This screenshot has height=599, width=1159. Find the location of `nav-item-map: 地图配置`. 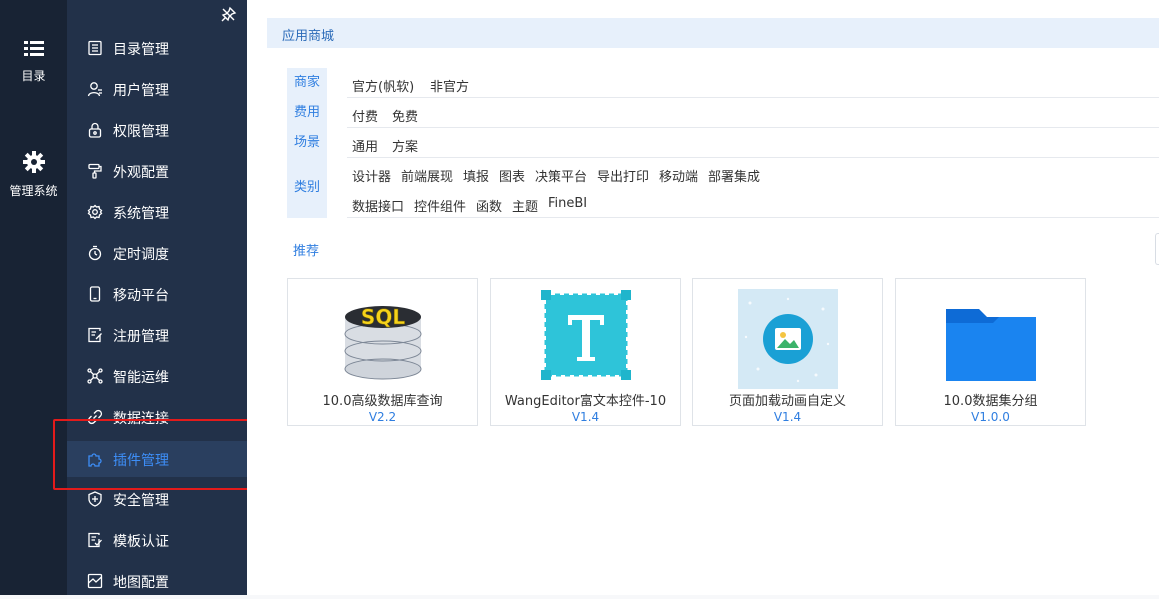

nav-item-map: 地图配置 is located at coordinates (157, 581).